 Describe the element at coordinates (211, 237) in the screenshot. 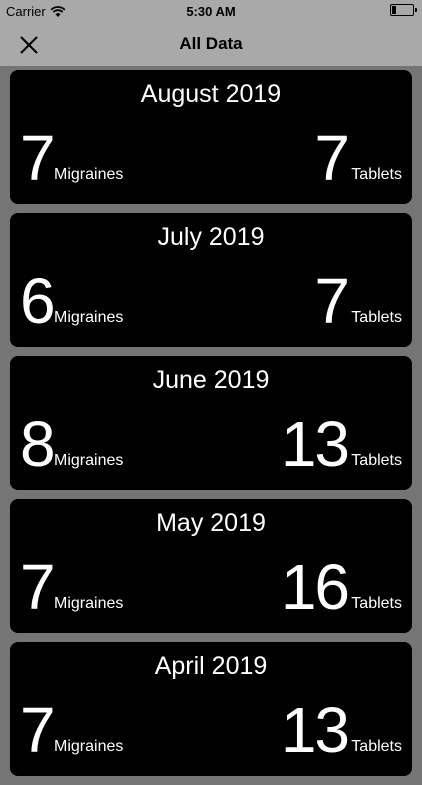

I see `month-title: July 2019` at that location.